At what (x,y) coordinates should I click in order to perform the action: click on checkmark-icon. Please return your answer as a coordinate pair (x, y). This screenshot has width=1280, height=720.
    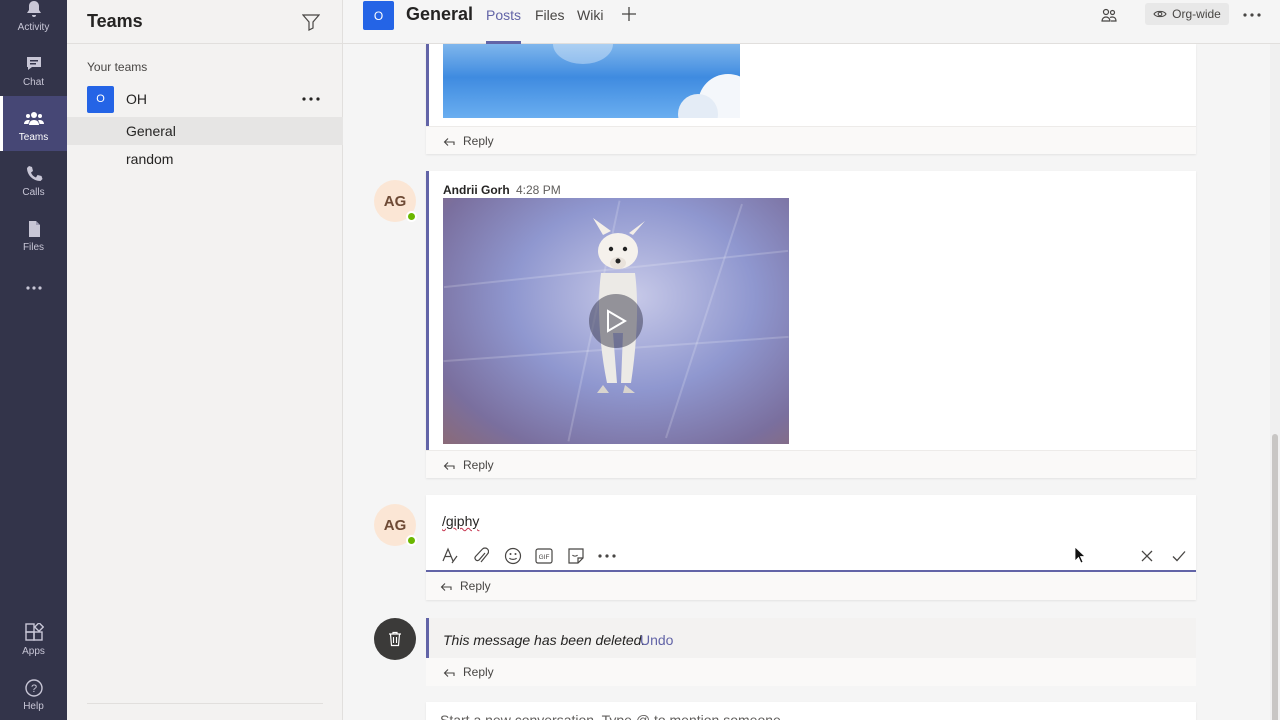
    Looking at the image, I should click on (1179, 556).